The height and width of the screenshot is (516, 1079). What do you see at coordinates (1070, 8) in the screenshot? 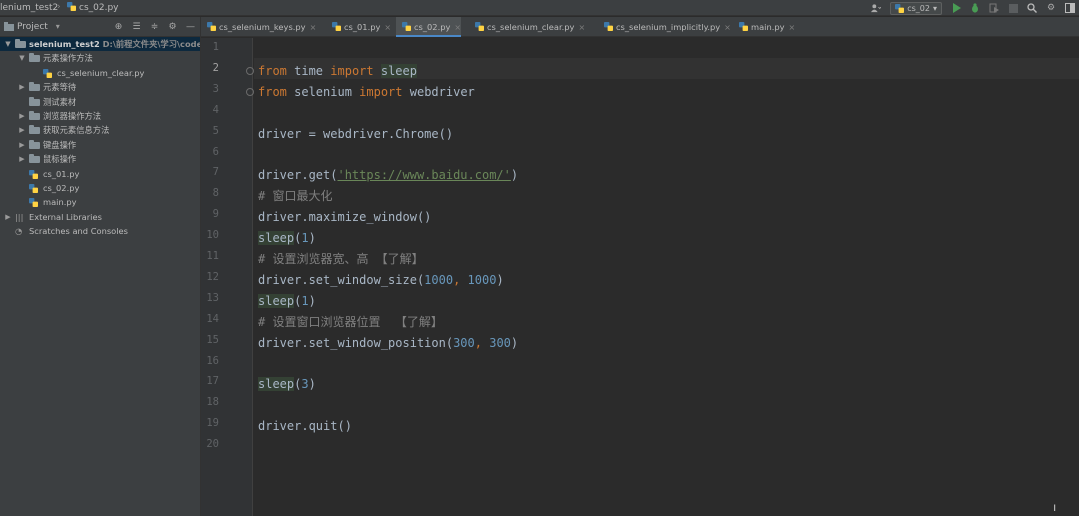
I see `window-icon` at bounding box center [1070, 8].